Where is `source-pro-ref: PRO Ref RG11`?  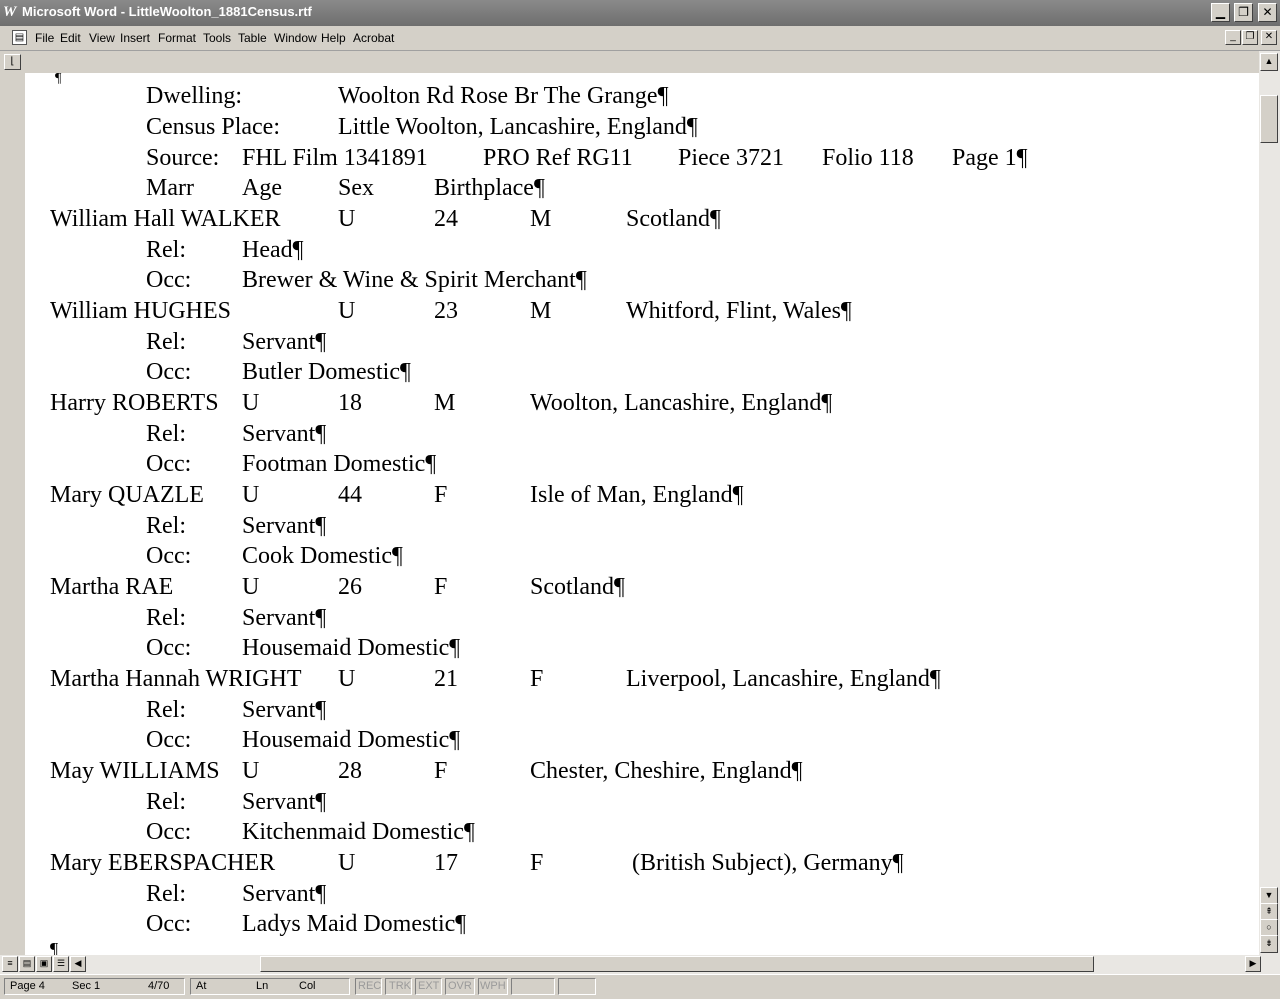
source-pro-ref: PRO Ref RG11 is located at coordinates (558, 158).